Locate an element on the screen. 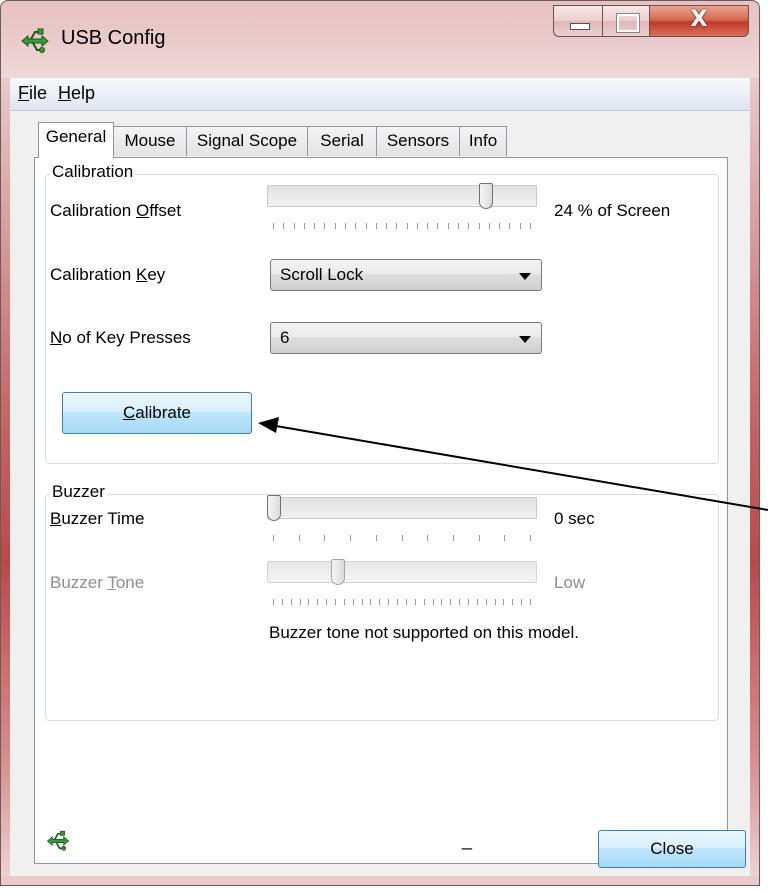  label-part: ffset is located at coordinates (165, 210).